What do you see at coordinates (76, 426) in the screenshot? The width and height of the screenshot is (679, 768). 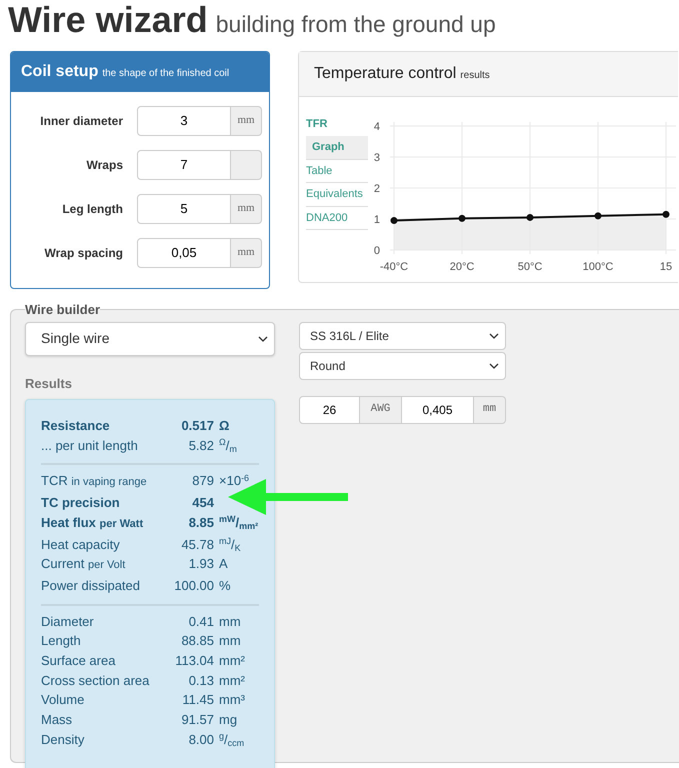 I see `result-label: Resistance` at bounding box center [76, 426].